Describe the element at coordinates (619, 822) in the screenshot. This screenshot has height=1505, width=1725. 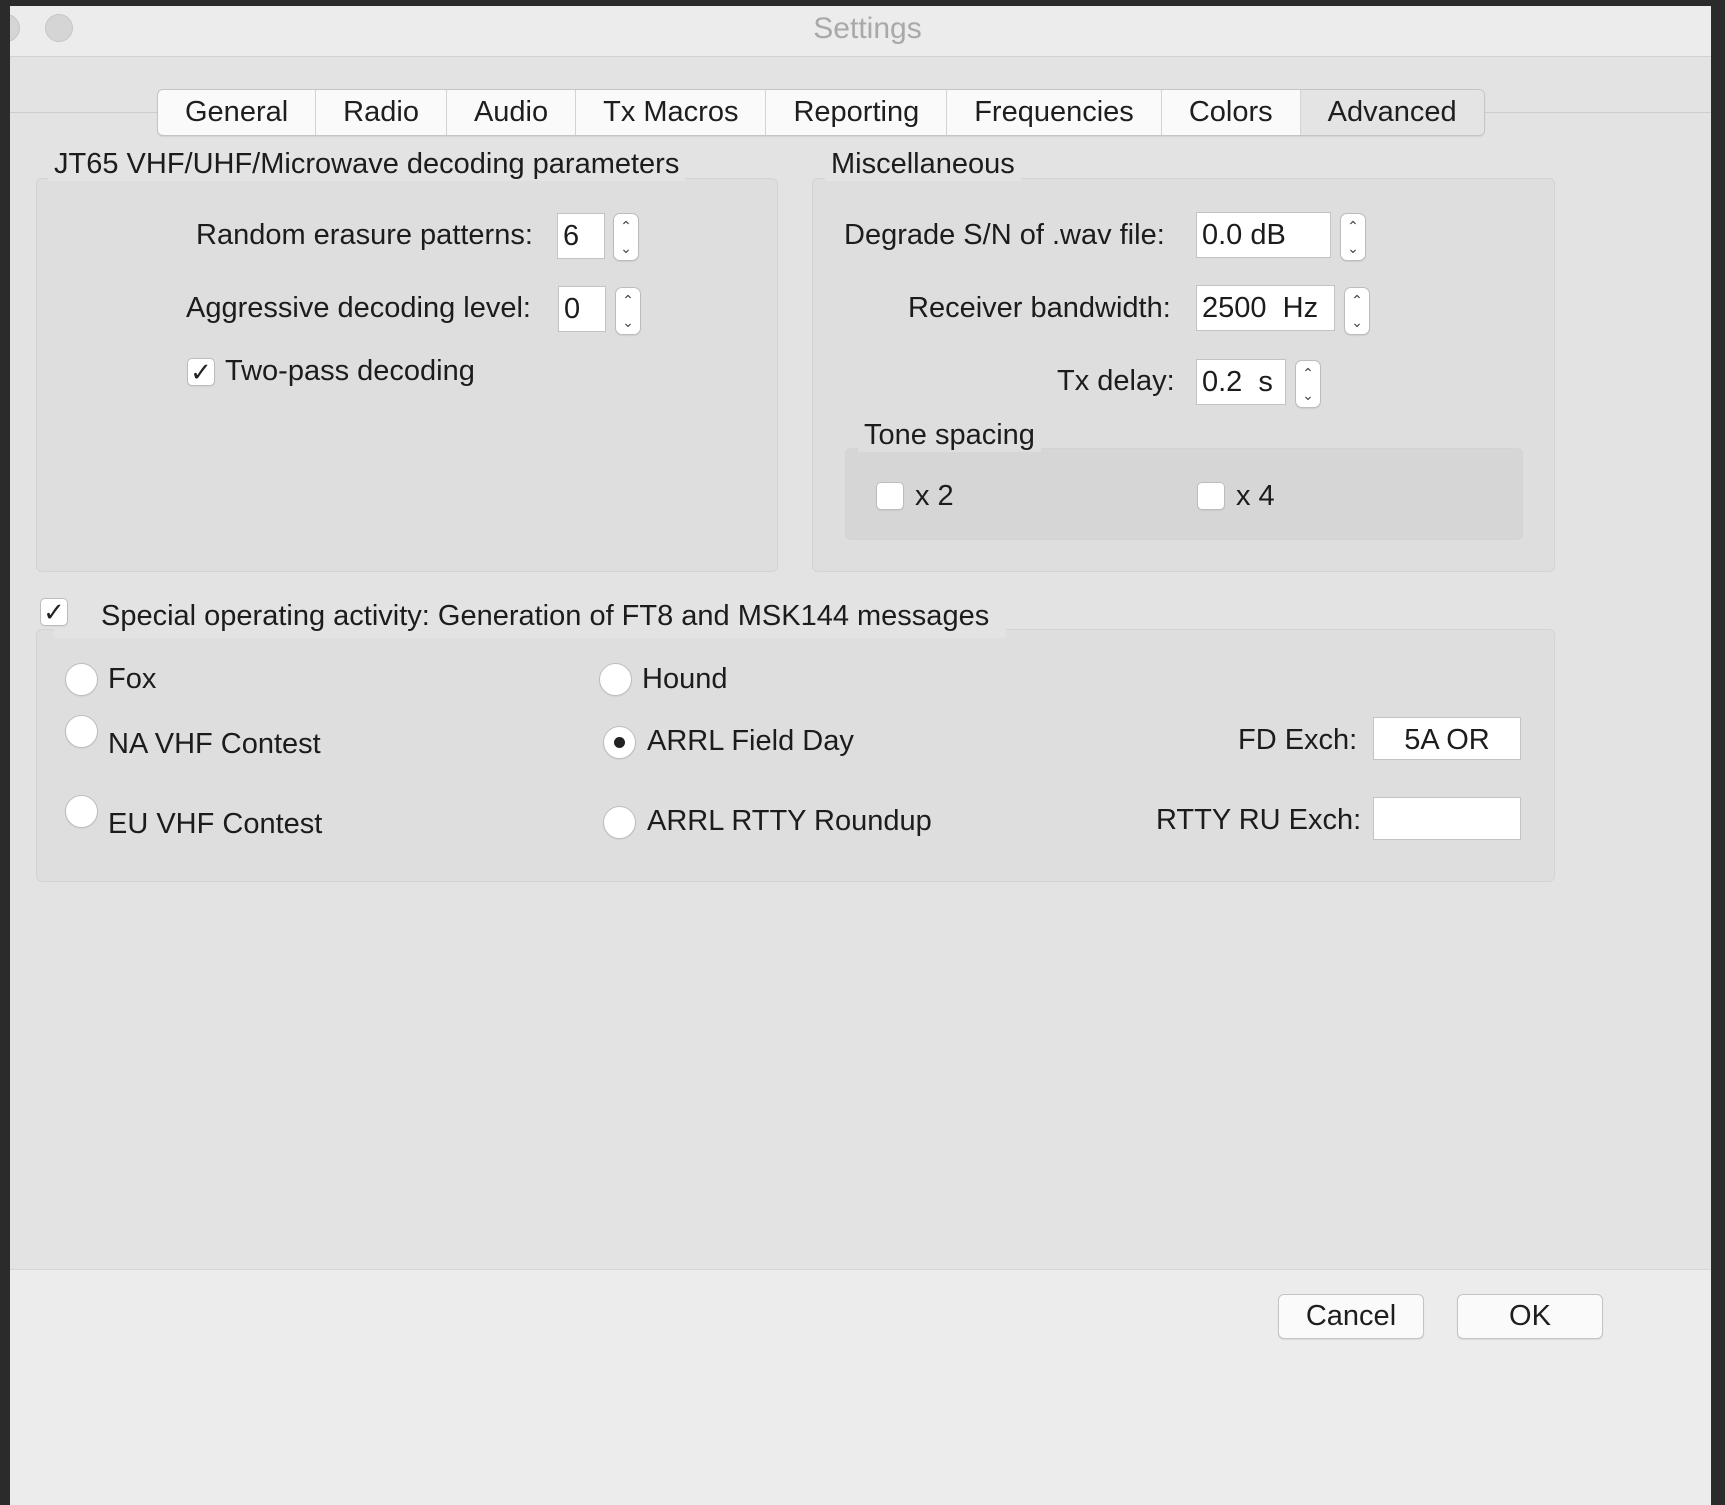
I see `arrl-rtty-roundup-radio` at that location.